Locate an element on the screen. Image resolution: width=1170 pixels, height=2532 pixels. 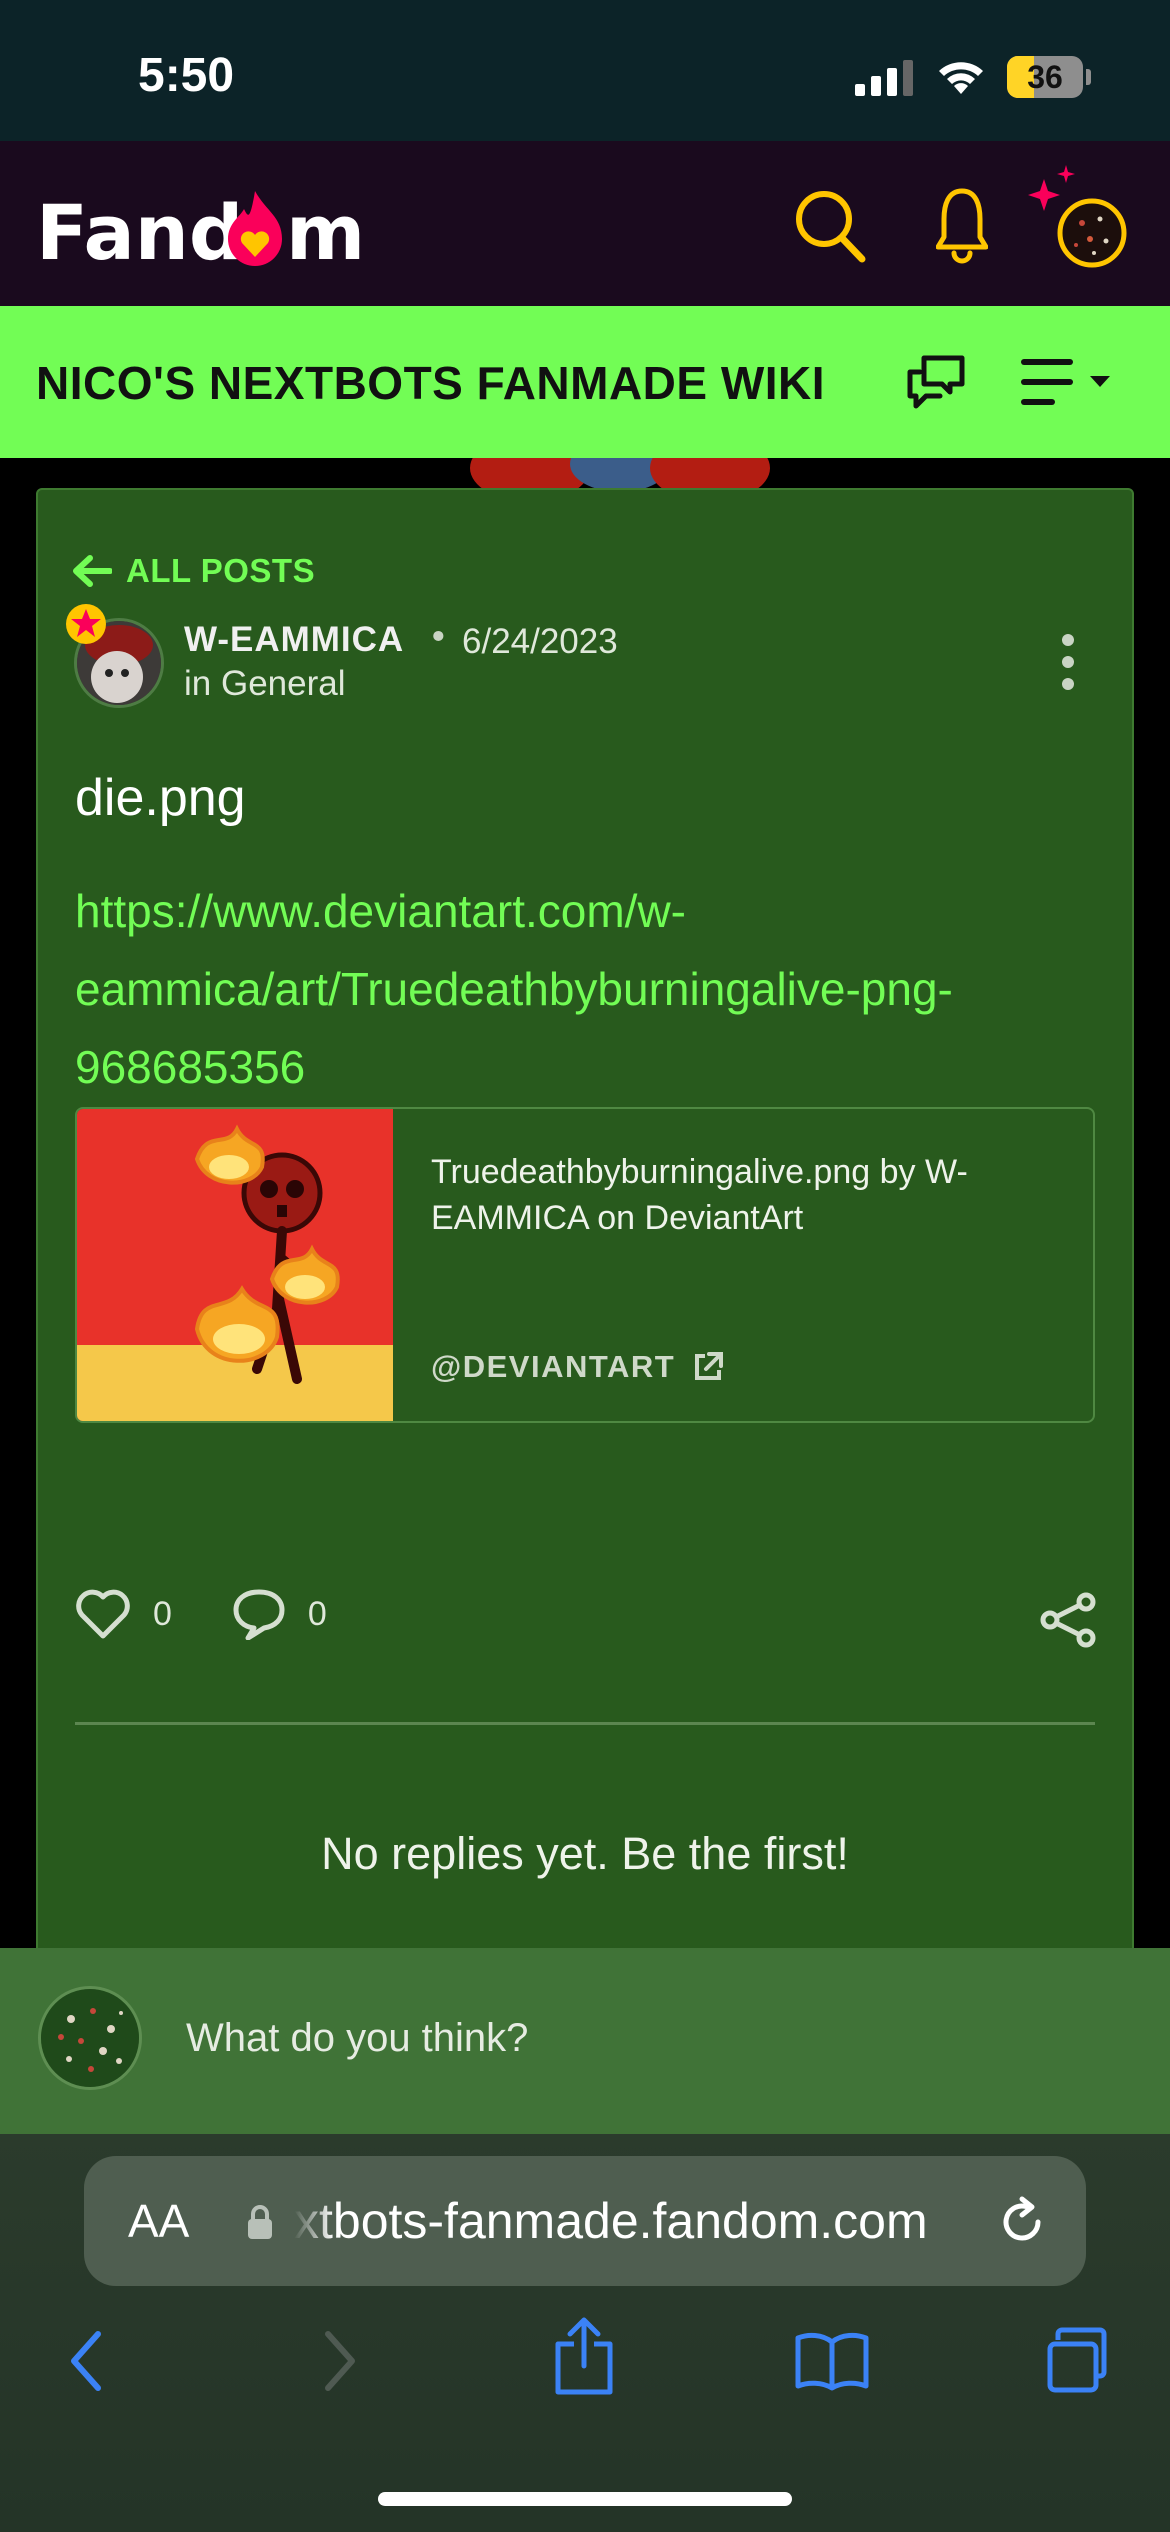
reader-options-label: AA is located at coordinates (159, 2221).